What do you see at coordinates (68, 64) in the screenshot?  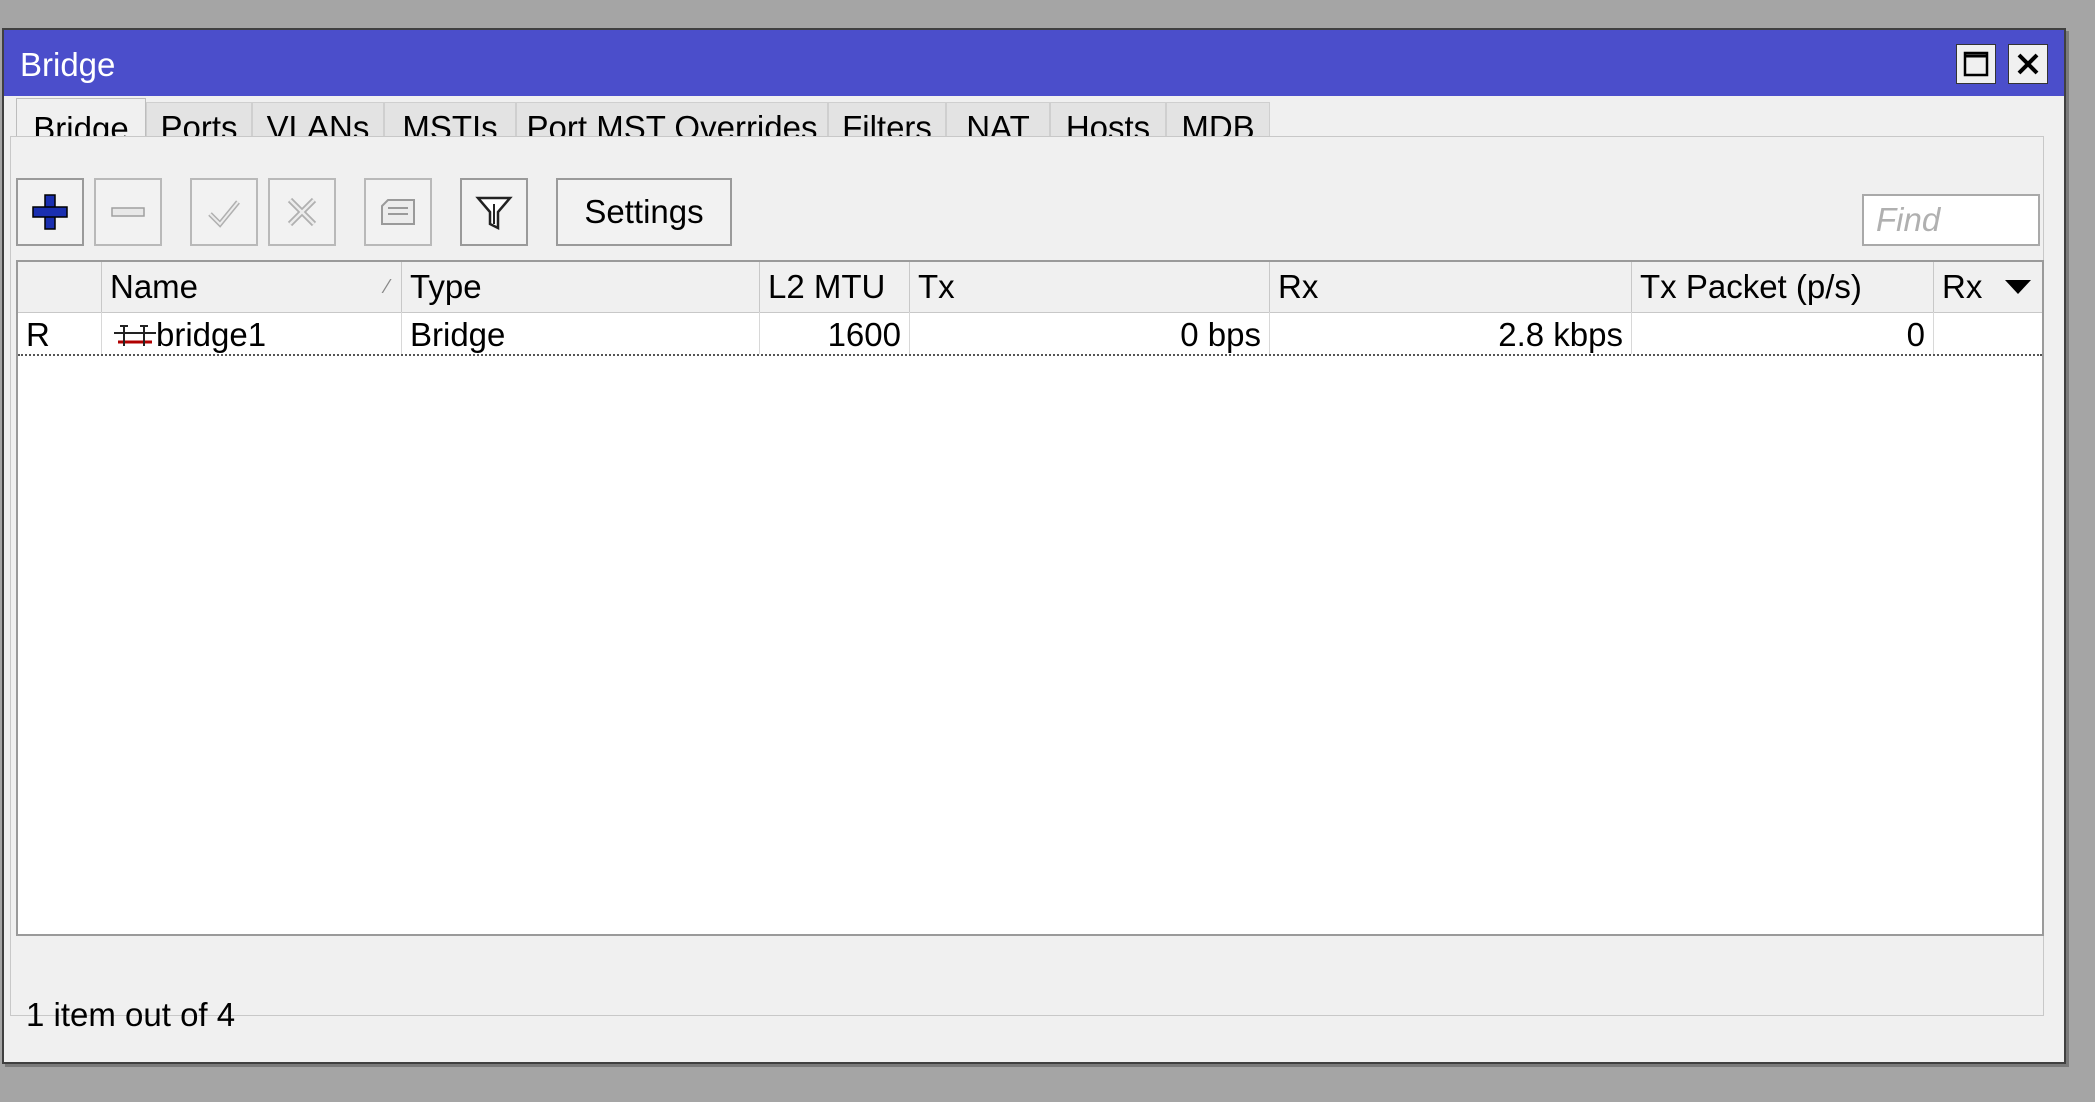 I see `window-title: Bridge` at bounding box center [68, 64].